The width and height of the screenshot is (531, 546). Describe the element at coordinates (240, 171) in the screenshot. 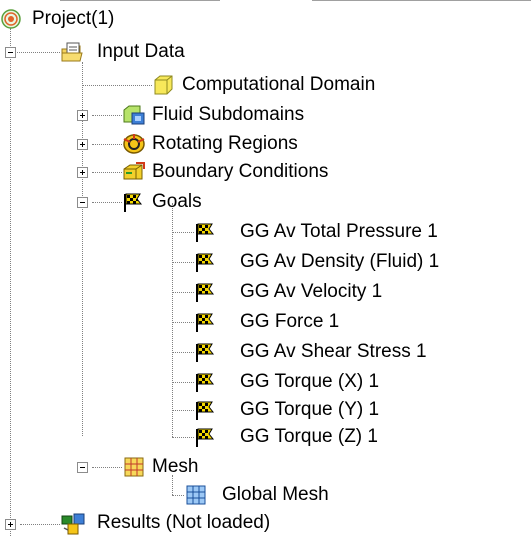

I see `tree-node-label: Boundary Conditions` at that location.